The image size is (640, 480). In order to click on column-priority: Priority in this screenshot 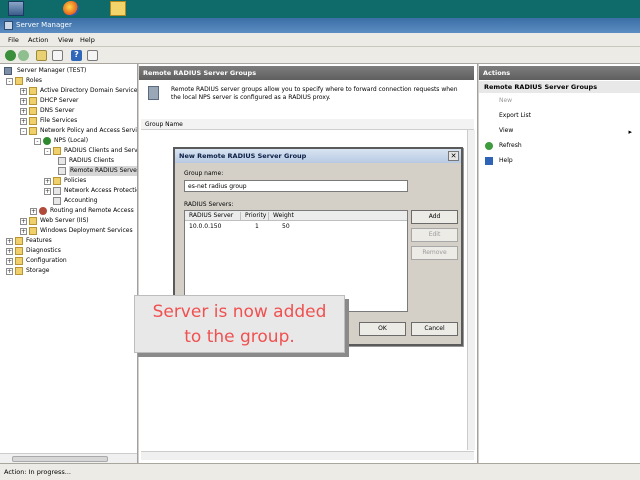, I will do `click(257, 216)`.